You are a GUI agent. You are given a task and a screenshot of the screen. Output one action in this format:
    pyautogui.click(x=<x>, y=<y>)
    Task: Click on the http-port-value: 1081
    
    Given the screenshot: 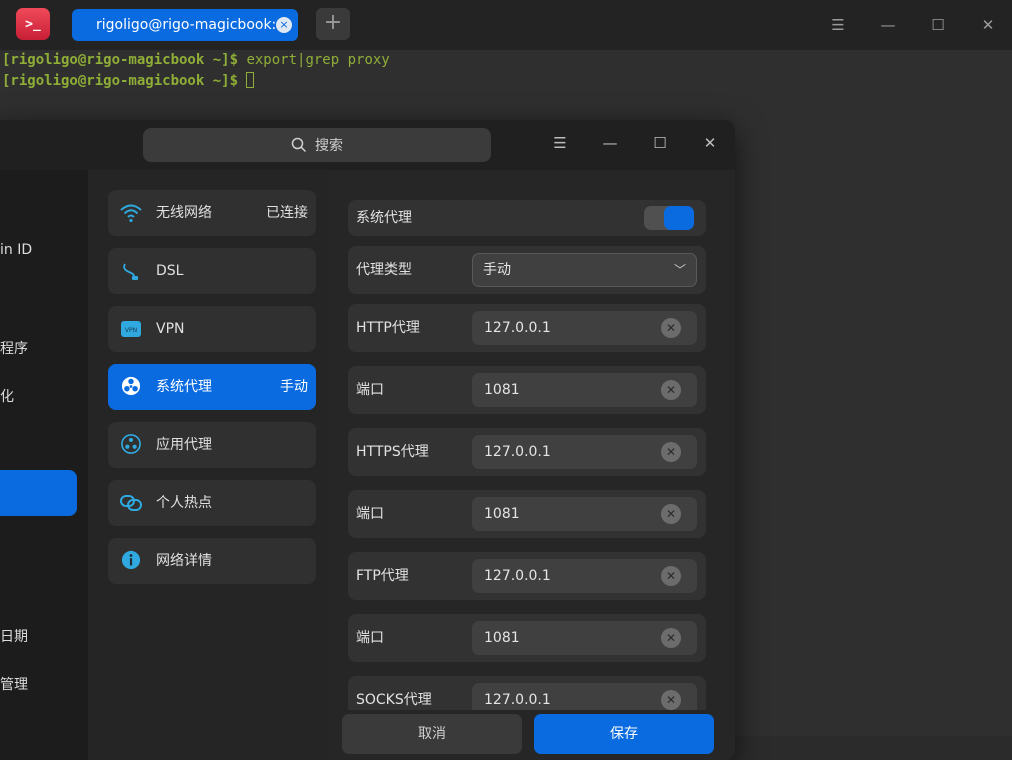 What is the action you would take?
    pyautogui.click(x=502, y=390)
    